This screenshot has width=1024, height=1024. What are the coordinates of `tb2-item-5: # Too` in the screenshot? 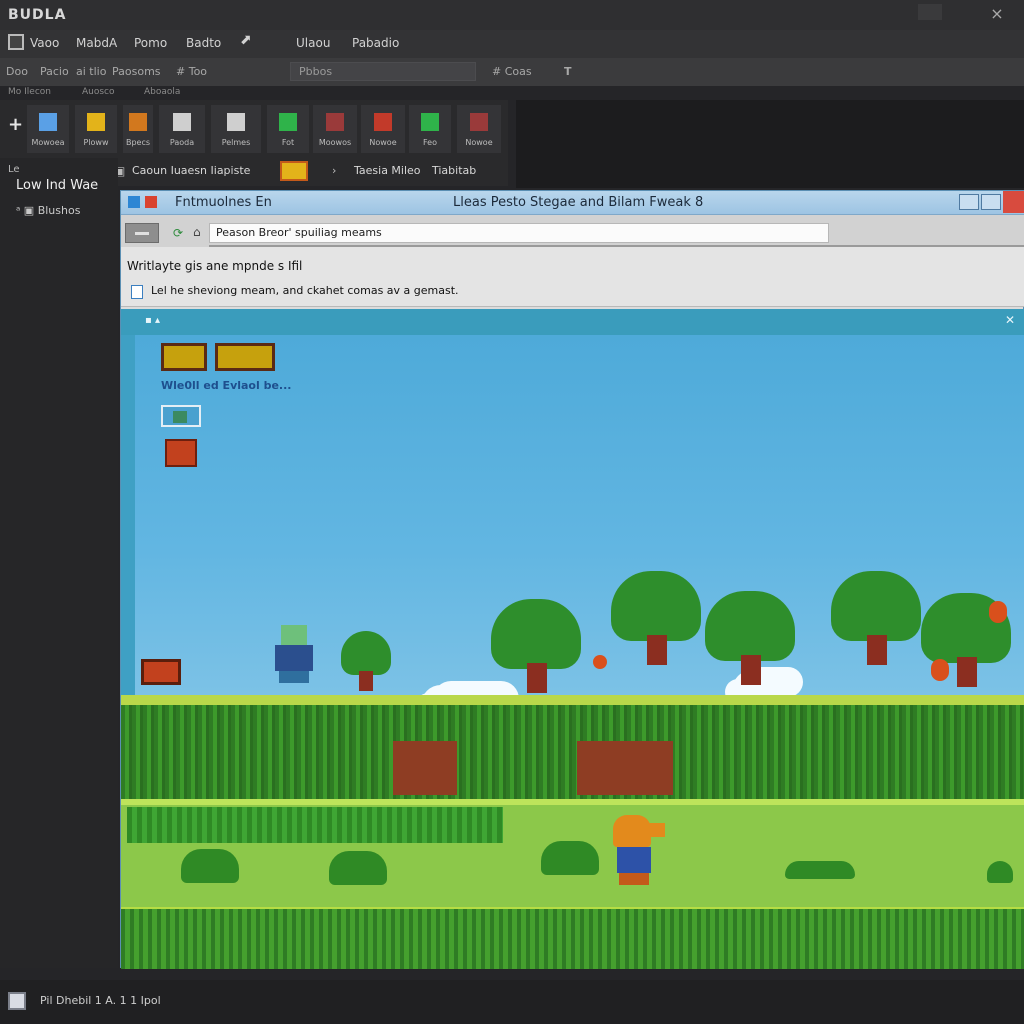 It's located at (191, 71).